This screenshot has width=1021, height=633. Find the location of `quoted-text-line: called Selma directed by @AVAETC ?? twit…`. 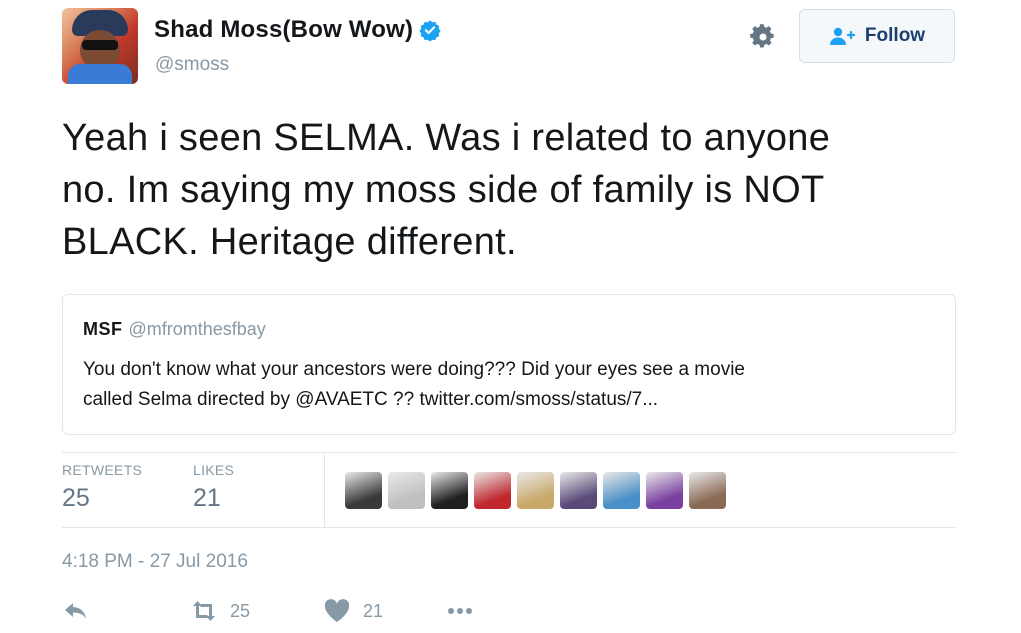

quoted-text-line: called Selma directed by @AVAETC ?? twit… is located at coordinates (371, 399).